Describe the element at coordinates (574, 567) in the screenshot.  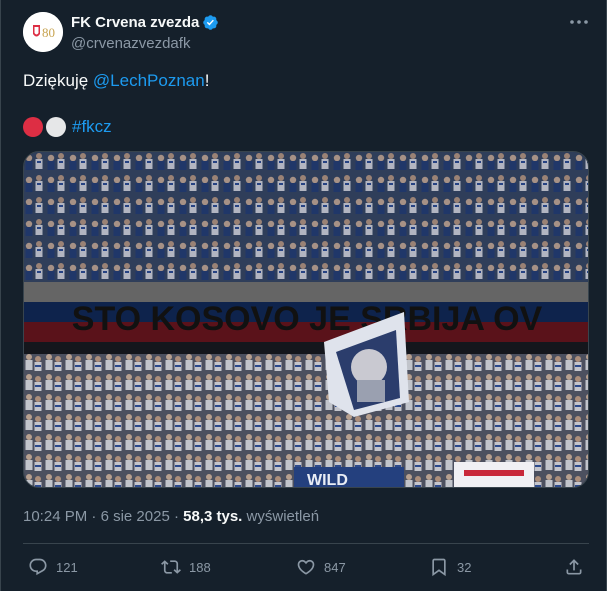
I see `share-icon` at that location.